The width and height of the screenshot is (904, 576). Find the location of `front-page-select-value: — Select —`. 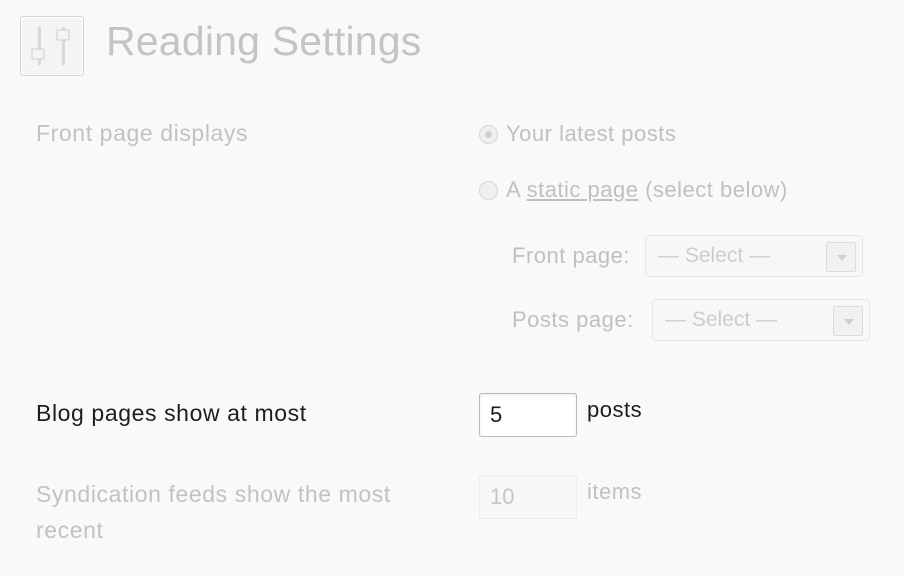

front-page-select-value: — Select — is located at coordinates (714, 255).